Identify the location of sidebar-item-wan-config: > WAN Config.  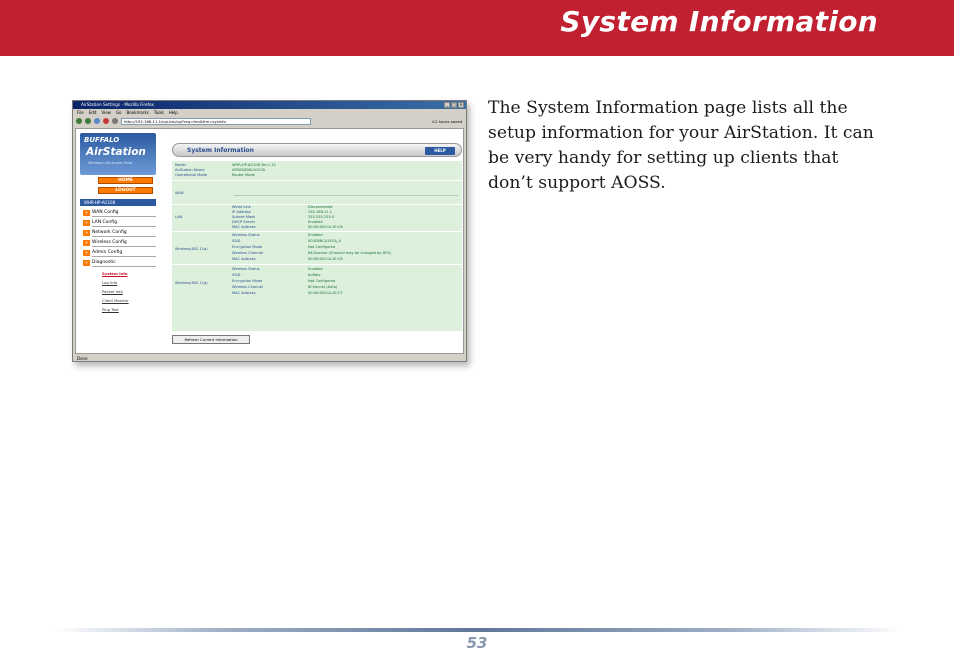
(119, 213).